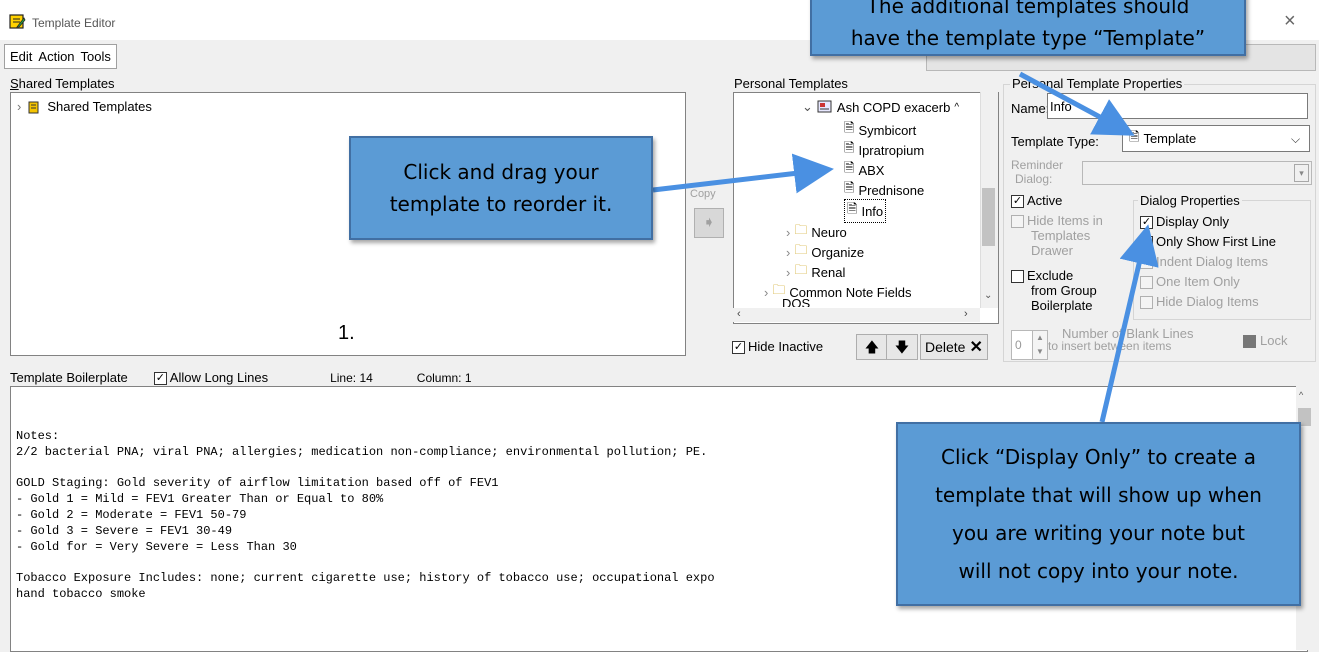 Image resolution: width=1319 pixels, height=652 pixels. What do you see at coordinates (1129, 323) in the screenshot?
I see `arrow-to-display-only` at bounding box center [1129, 323].